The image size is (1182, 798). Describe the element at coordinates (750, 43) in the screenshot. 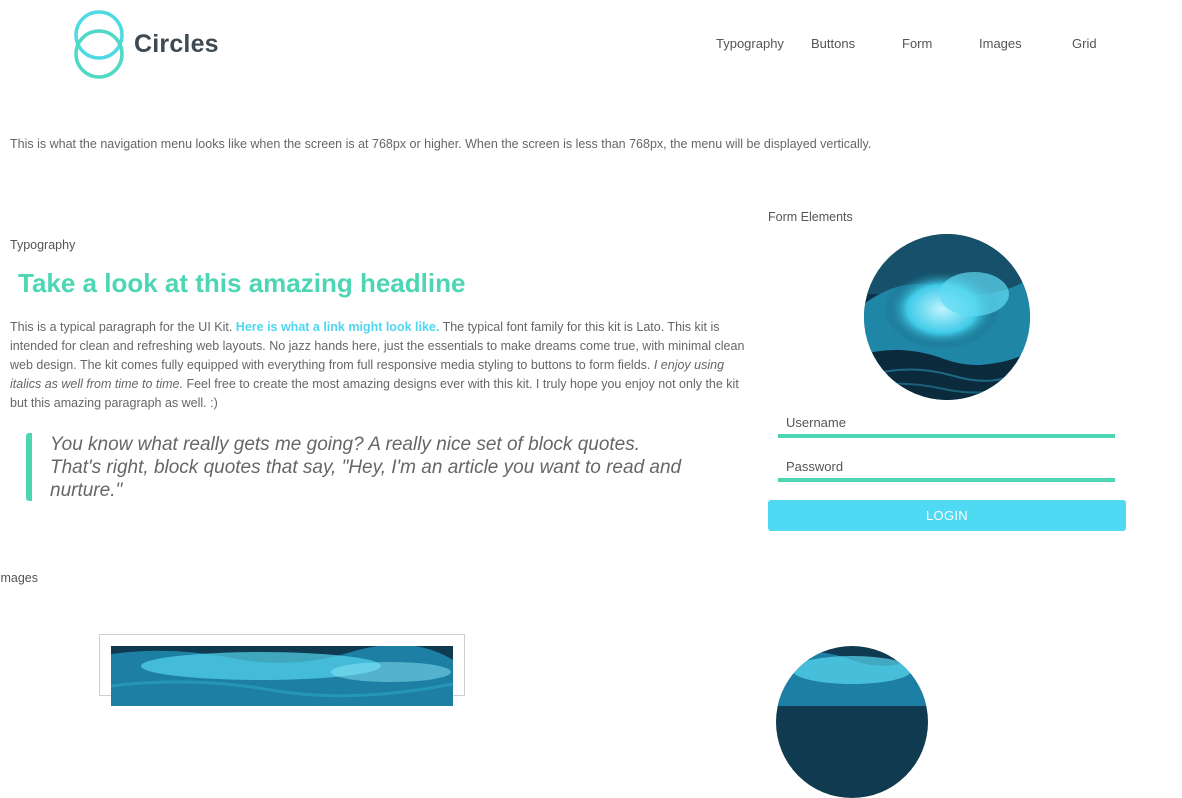

I see `nav-item-typography: Typography` at that location.